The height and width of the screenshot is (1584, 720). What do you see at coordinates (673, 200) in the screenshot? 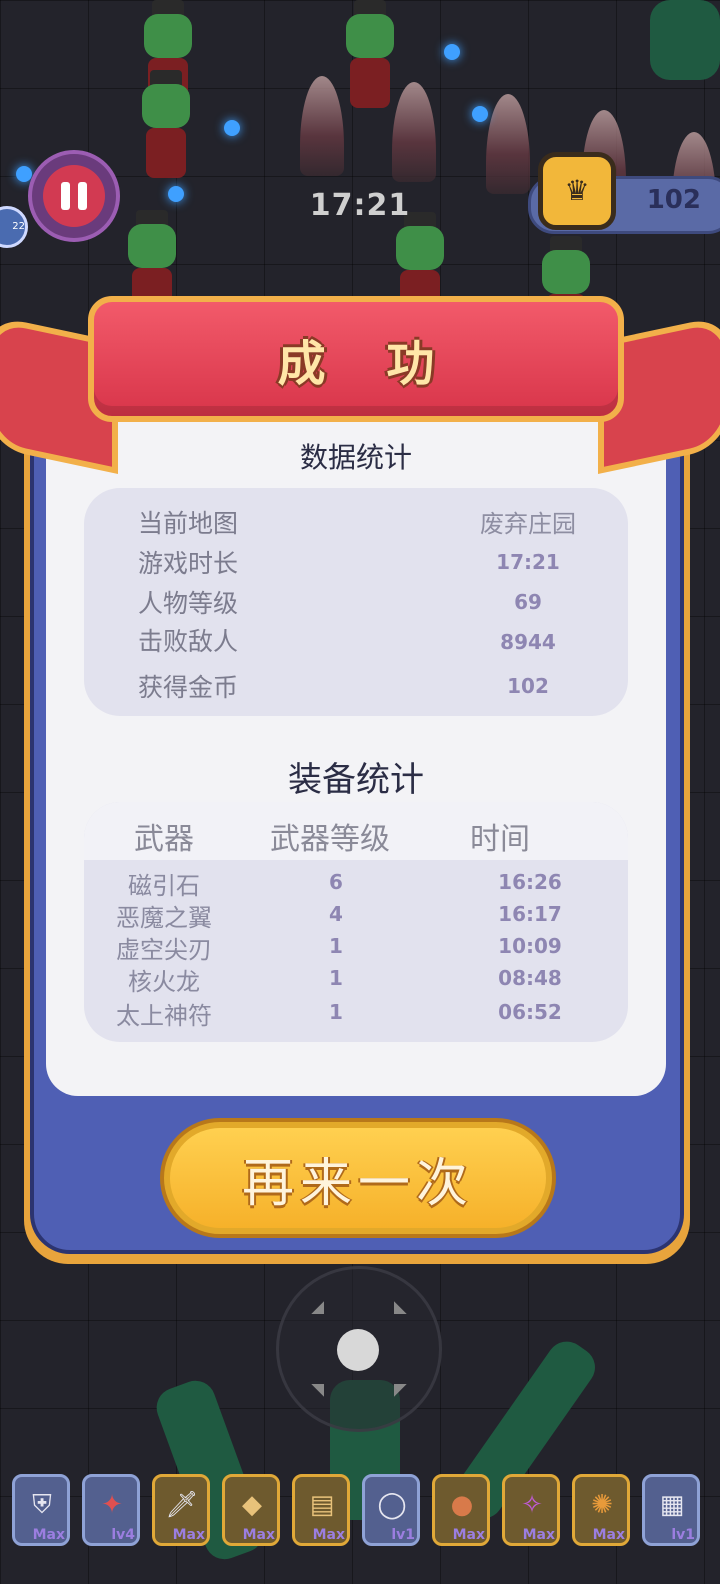
I see `coin-value: 102` at bounding box center [673, 200].